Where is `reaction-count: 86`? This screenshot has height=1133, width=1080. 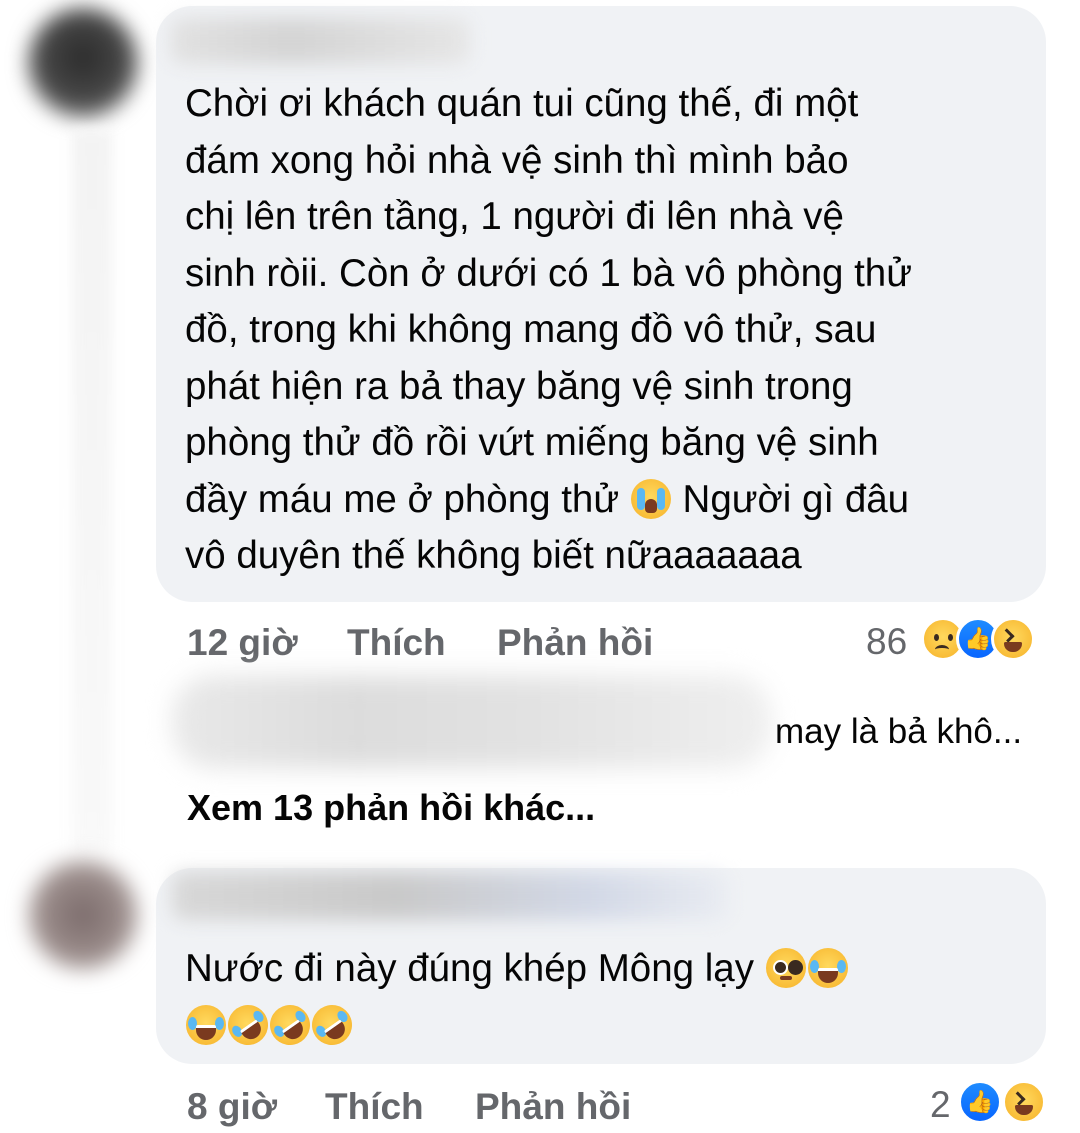 reaction-count: 86 is located at coordinates (887, 641).